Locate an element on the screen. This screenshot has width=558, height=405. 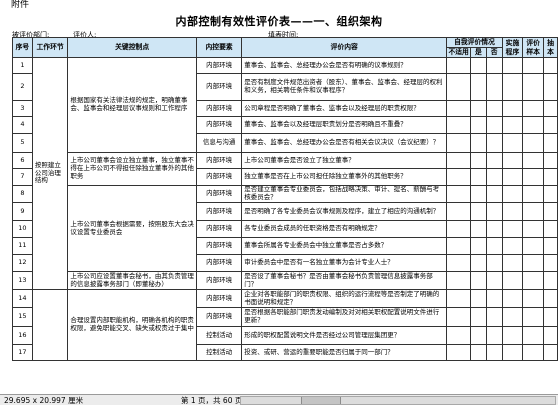
horizontal-scrollbar is located at coordinates (398, 400).